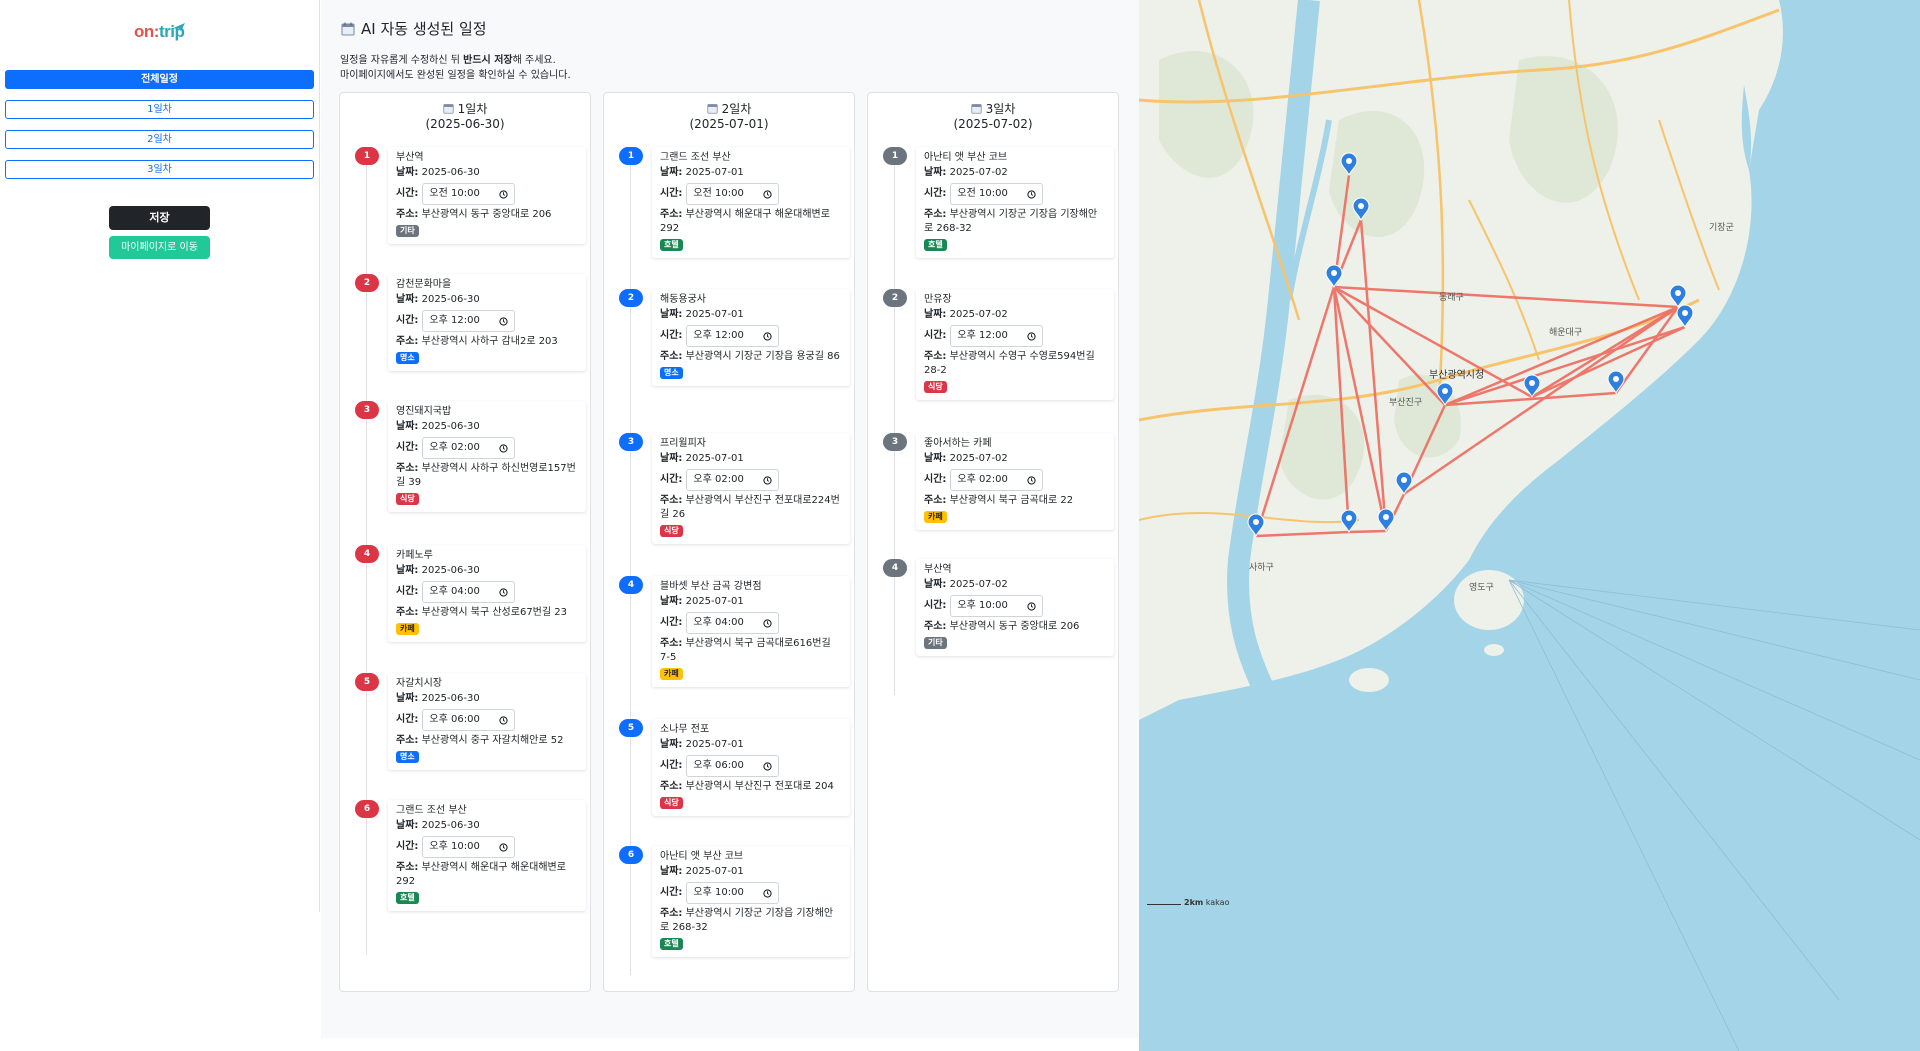 This screenshot has height=1051, width=1920. I want to click on calendar-icon, so click(712, 109).